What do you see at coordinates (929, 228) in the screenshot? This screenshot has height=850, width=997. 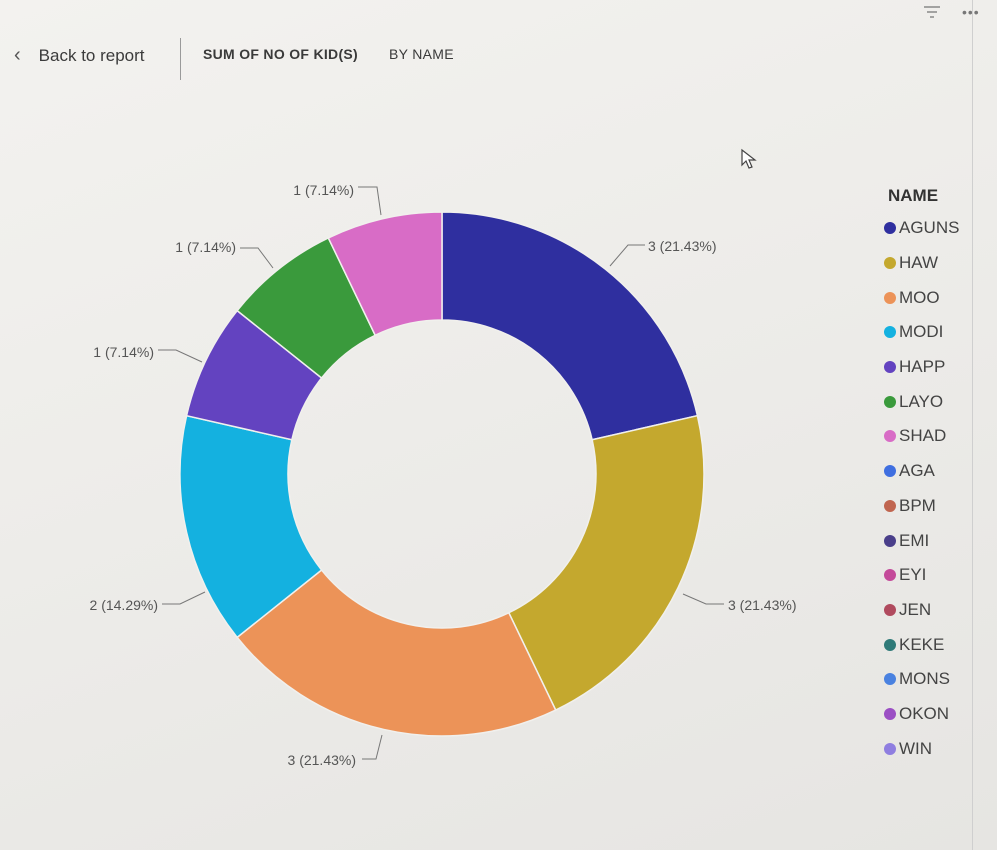 I see `legend-label: AGUNS` at bounding box center [929, 228].